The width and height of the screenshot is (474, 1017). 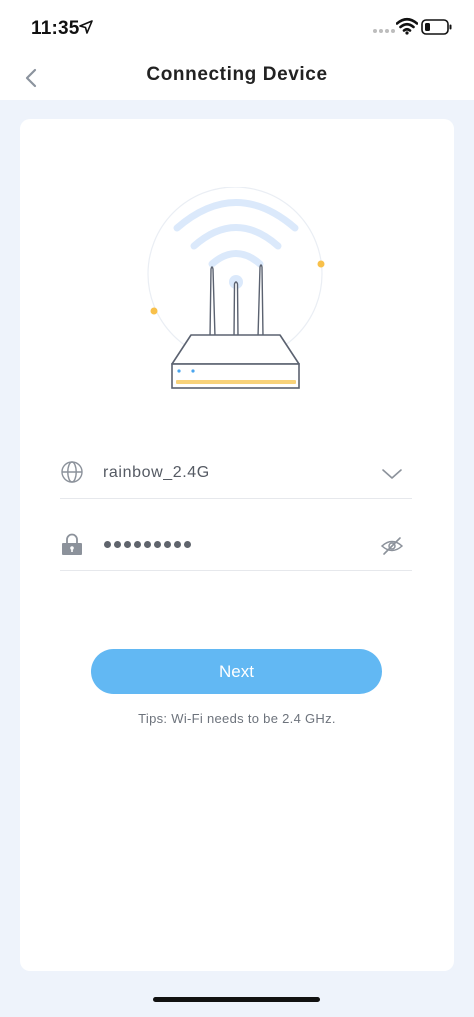 I want to click on password-value, so click(x=147, y=544).